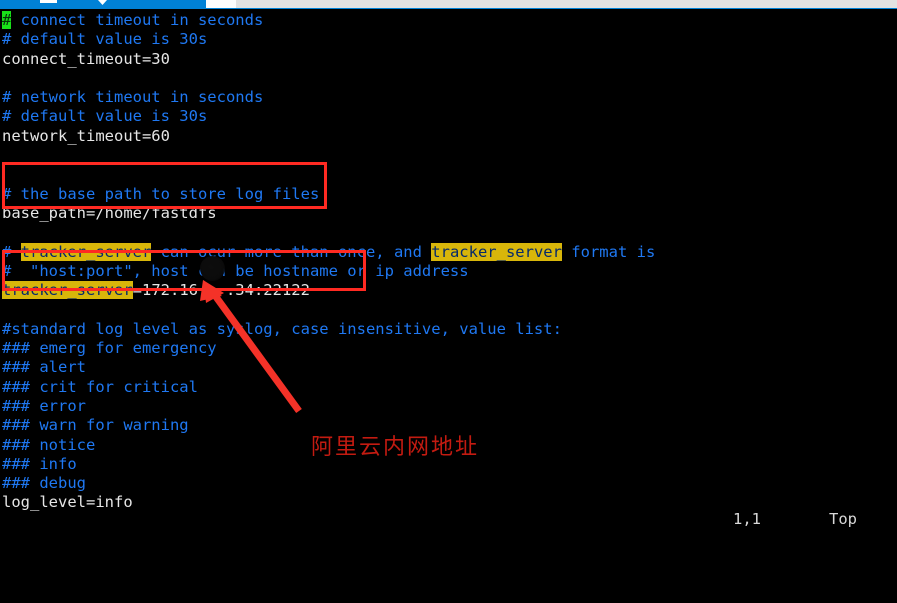 Image resolution: width=897 pixels, height=603 pixels. What do you see at coordinates (212, 268) in the screenshot?
I see `obscured-ip-octet` at bounding box center [212, 268].